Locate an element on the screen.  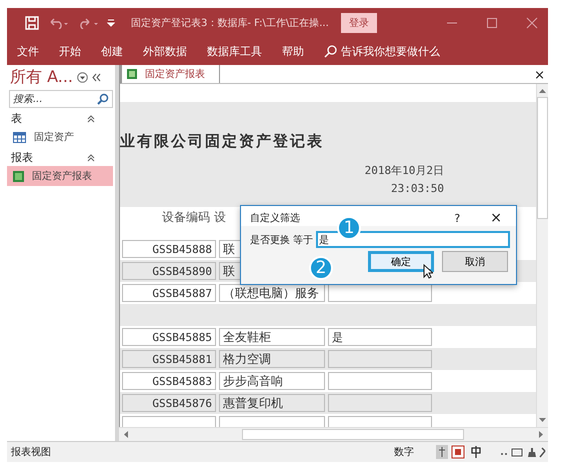
close-button: × is located at coordinates (496, 218).